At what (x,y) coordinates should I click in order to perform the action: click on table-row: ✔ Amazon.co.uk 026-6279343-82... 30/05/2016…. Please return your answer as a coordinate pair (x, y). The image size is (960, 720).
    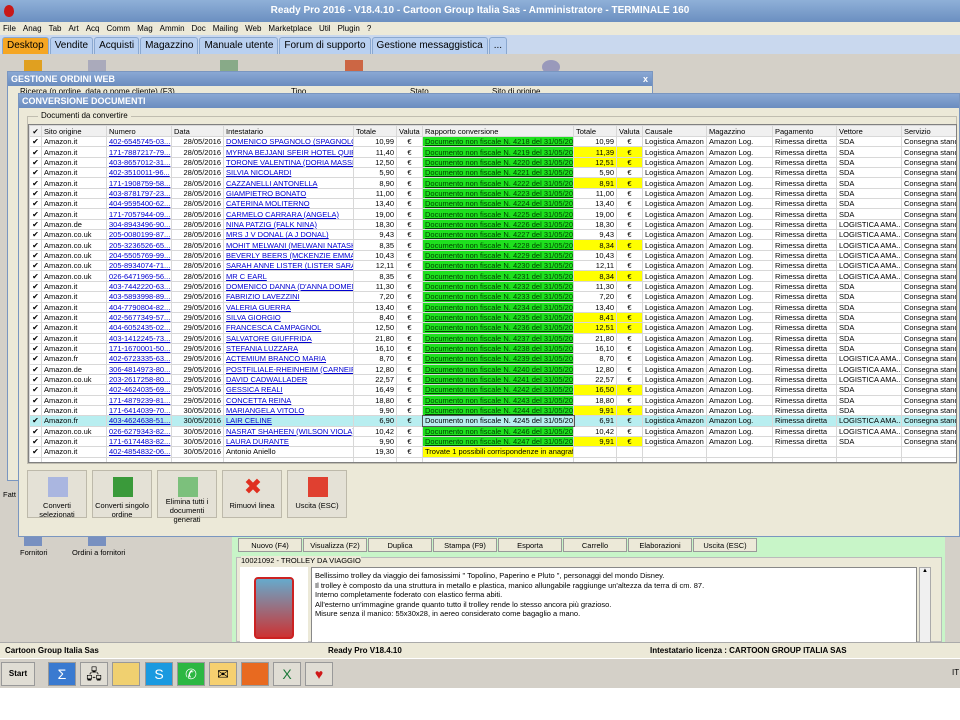
    Looking at the image, I should click on (492, 431).